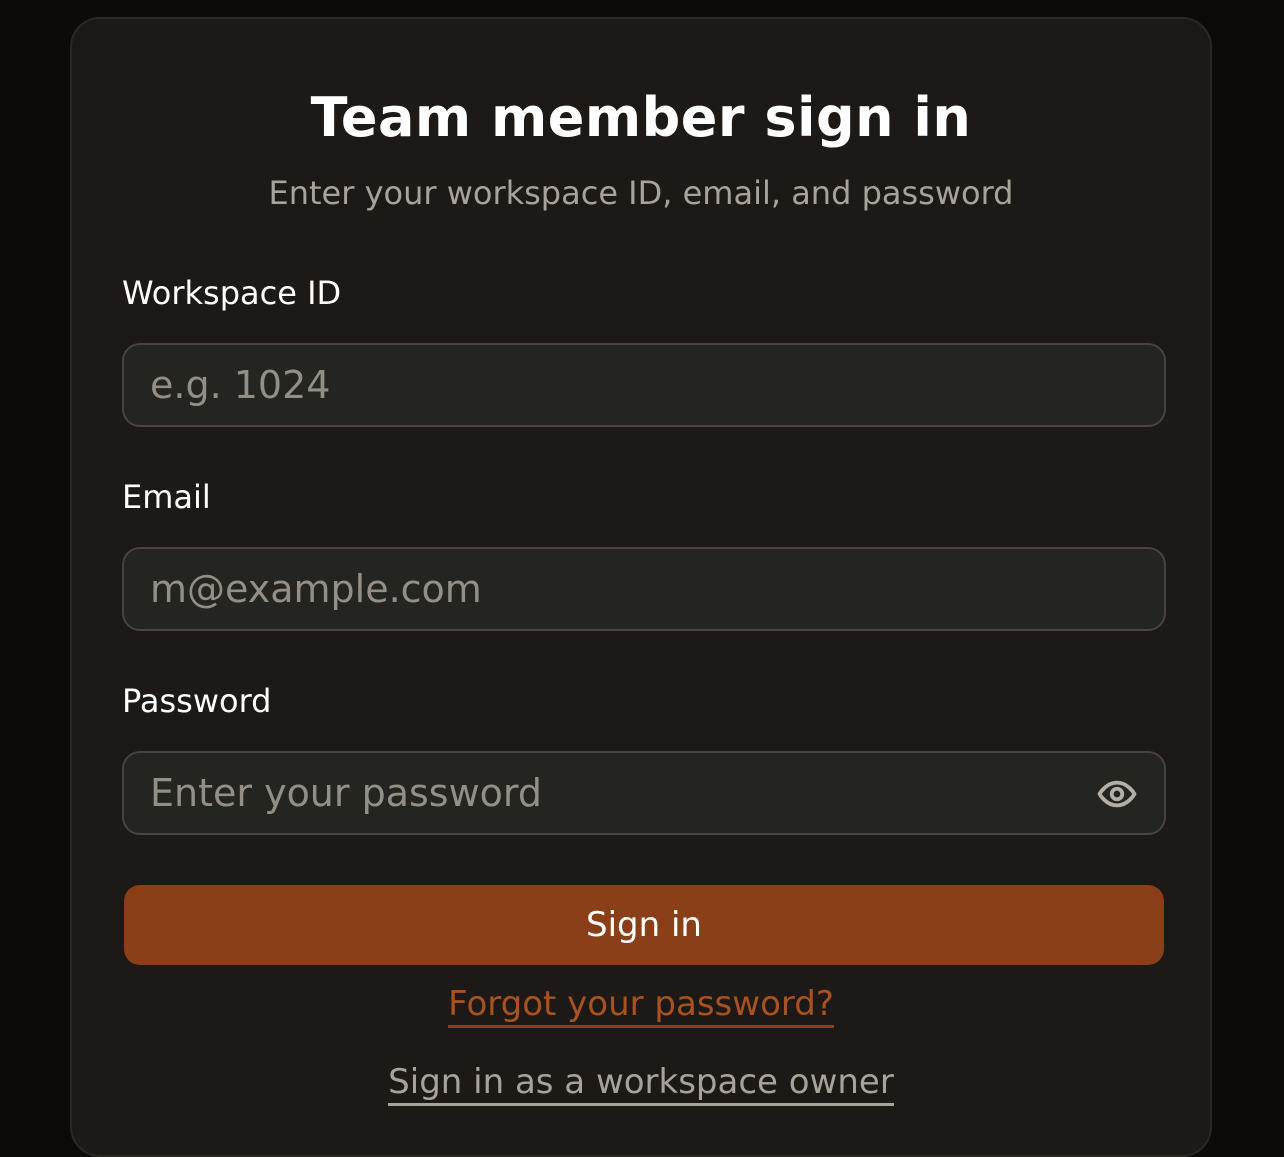 Image resolution: width=1284 pixels, height=1157 pixels. I want to click on forgot-password-link-row: Forgot your password?, so click(641, 1007).